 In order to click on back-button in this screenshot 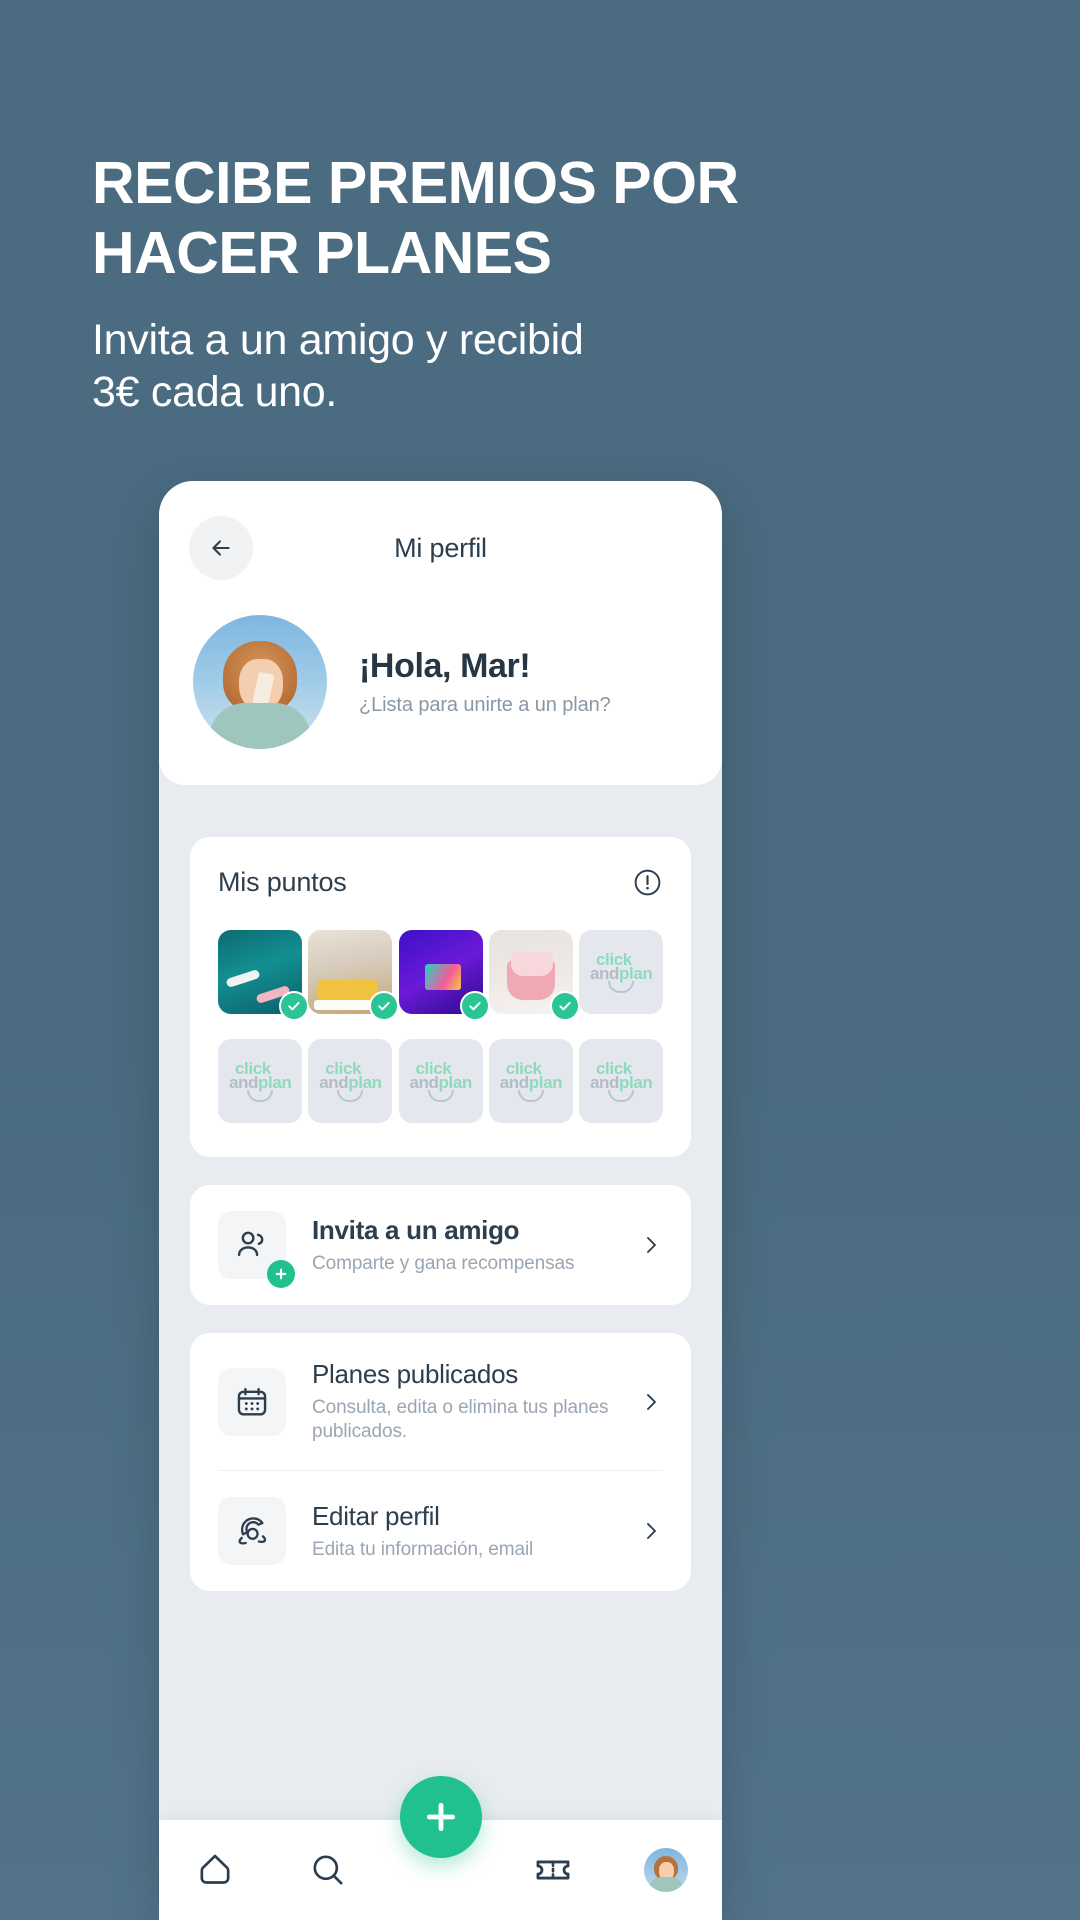, I will do `click(221, 548)`.